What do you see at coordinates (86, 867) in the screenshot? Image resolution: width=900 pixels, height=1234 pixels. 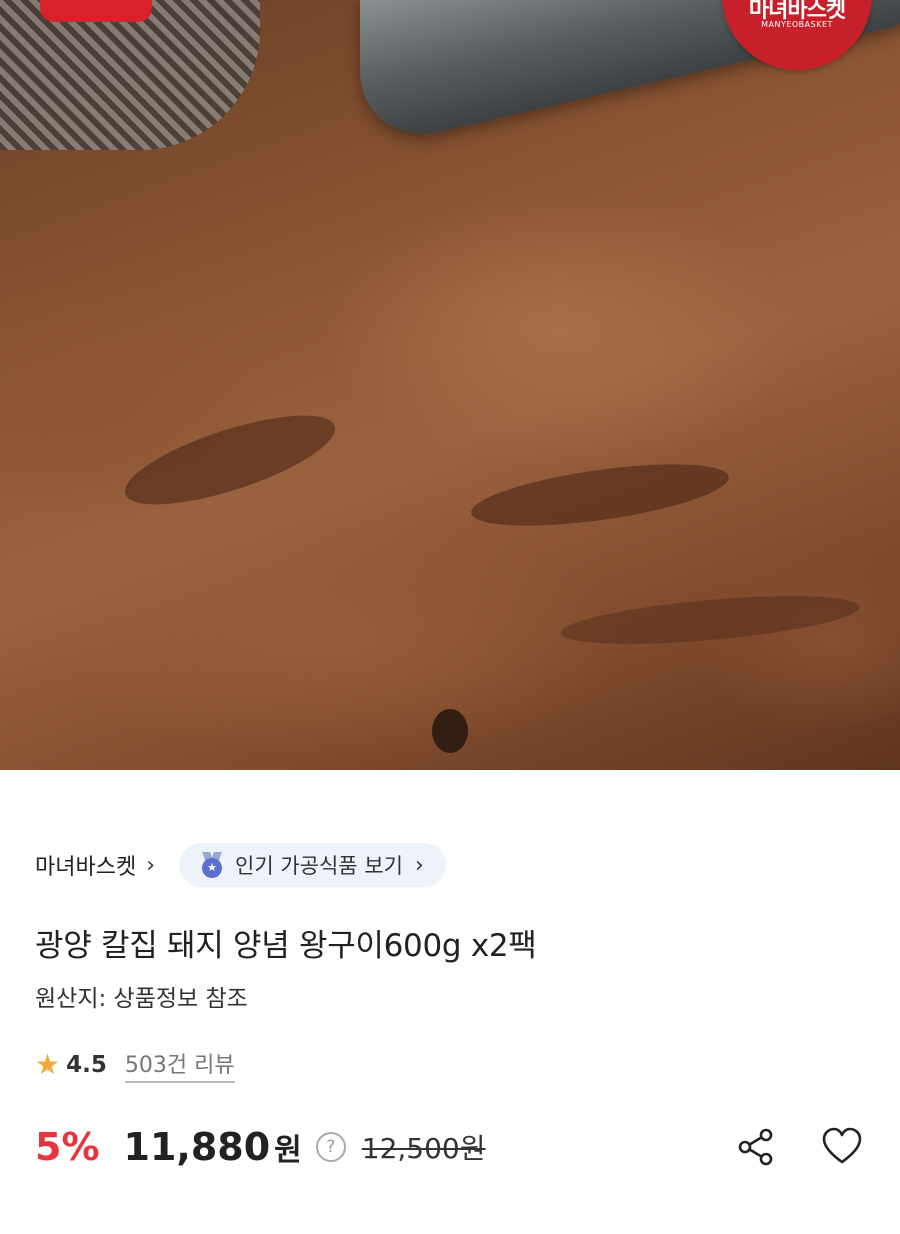 I see `brand-name: 마녀바스켓` at bounding box center [86, 867].